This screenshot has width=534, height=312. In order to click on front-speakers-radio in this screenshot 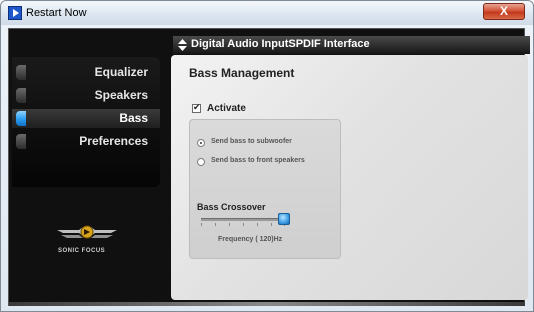, I will do `click(201, 162)`.